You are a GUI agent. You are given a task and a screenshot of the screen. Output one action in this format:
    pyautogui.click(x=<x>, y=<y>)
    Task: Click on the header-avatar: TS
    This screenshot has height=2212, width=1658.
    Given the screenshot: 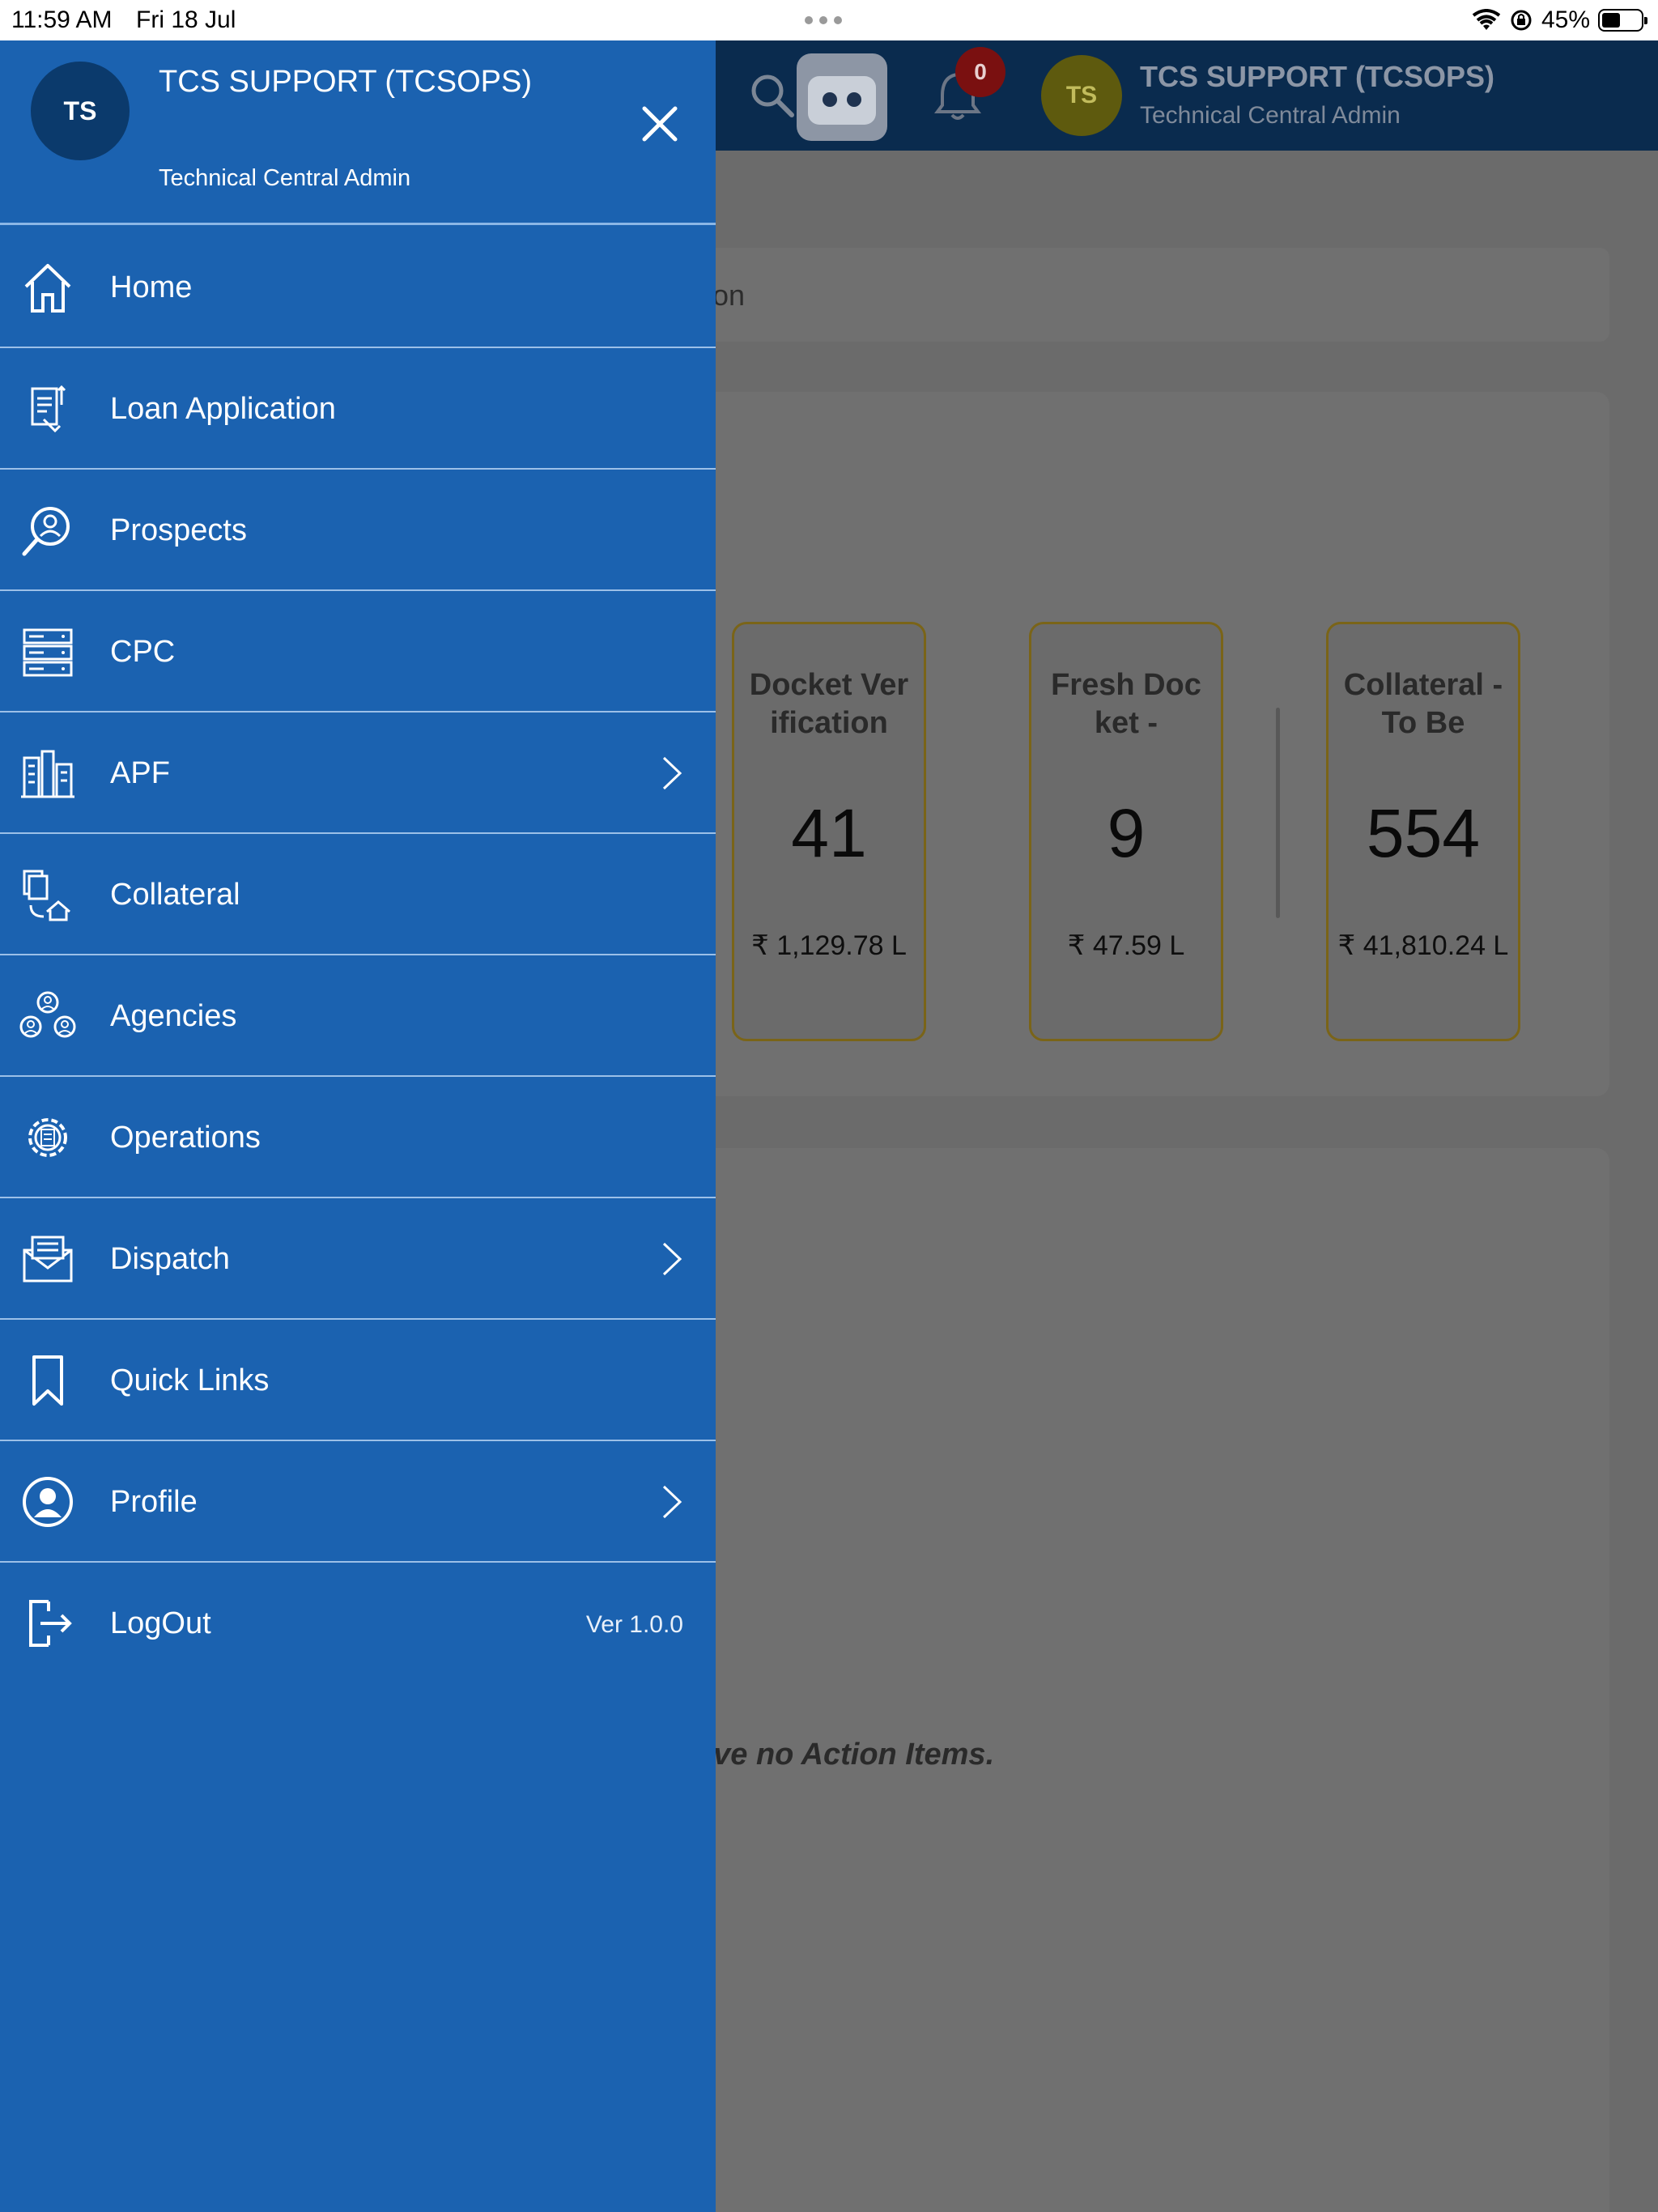 What is the action you would take?
    pyautogui.click(x=1081, y=96)
    